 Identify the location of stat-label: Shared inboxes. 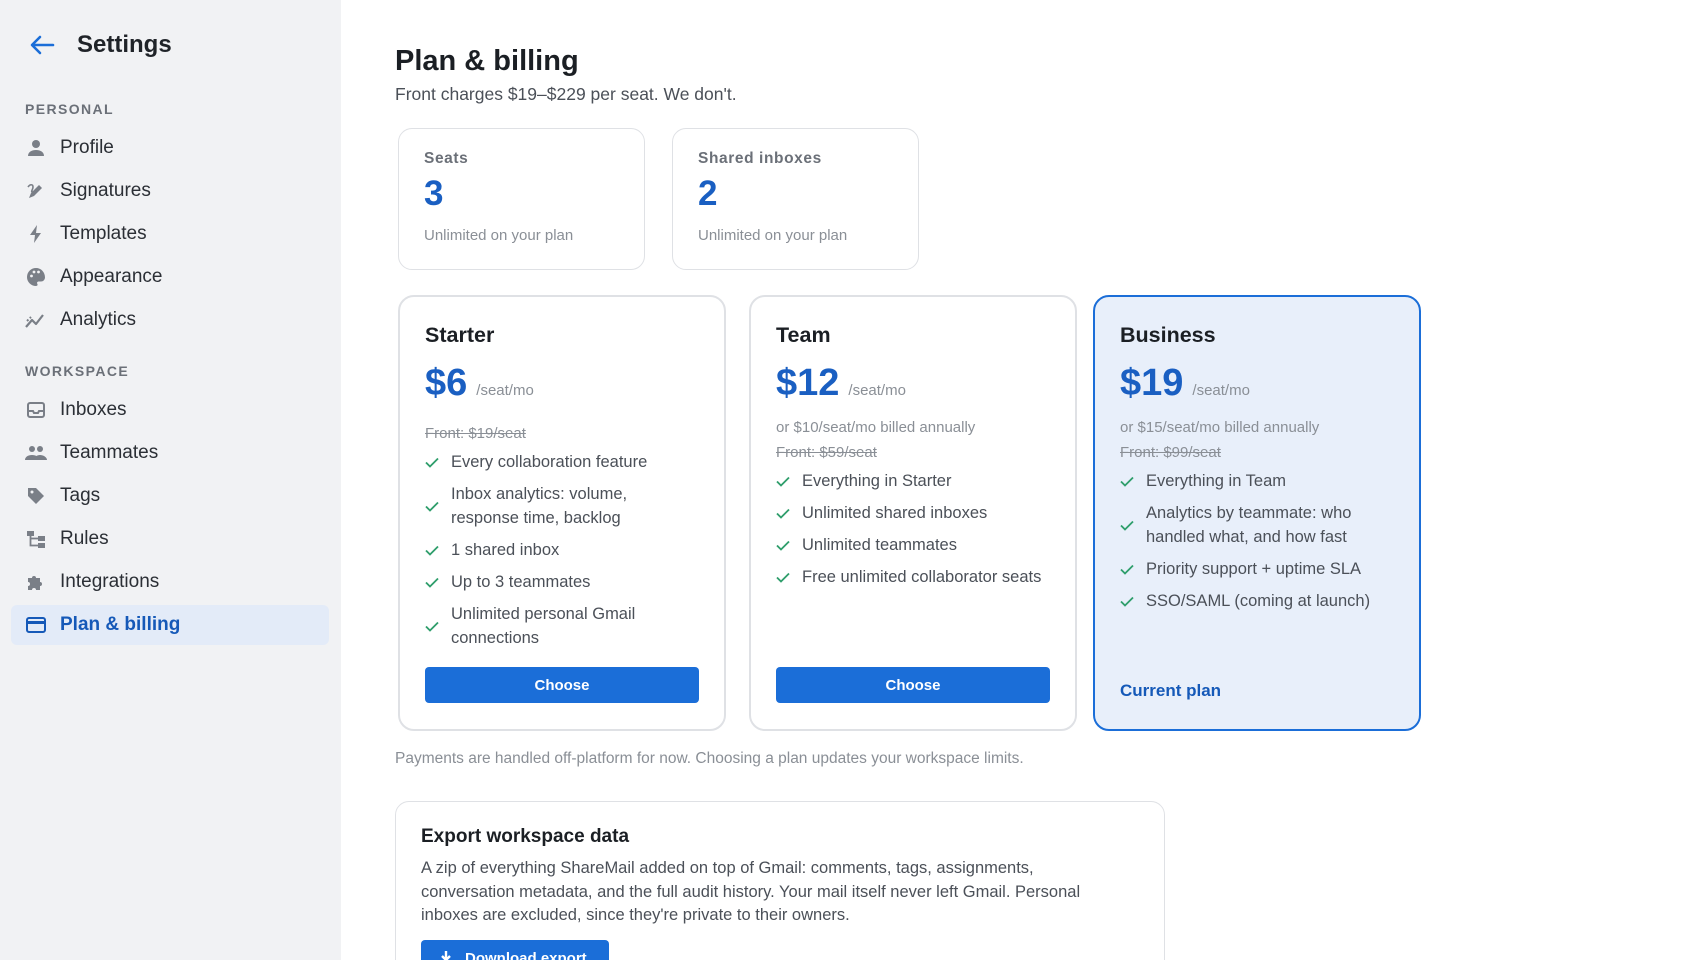
(760, 158).